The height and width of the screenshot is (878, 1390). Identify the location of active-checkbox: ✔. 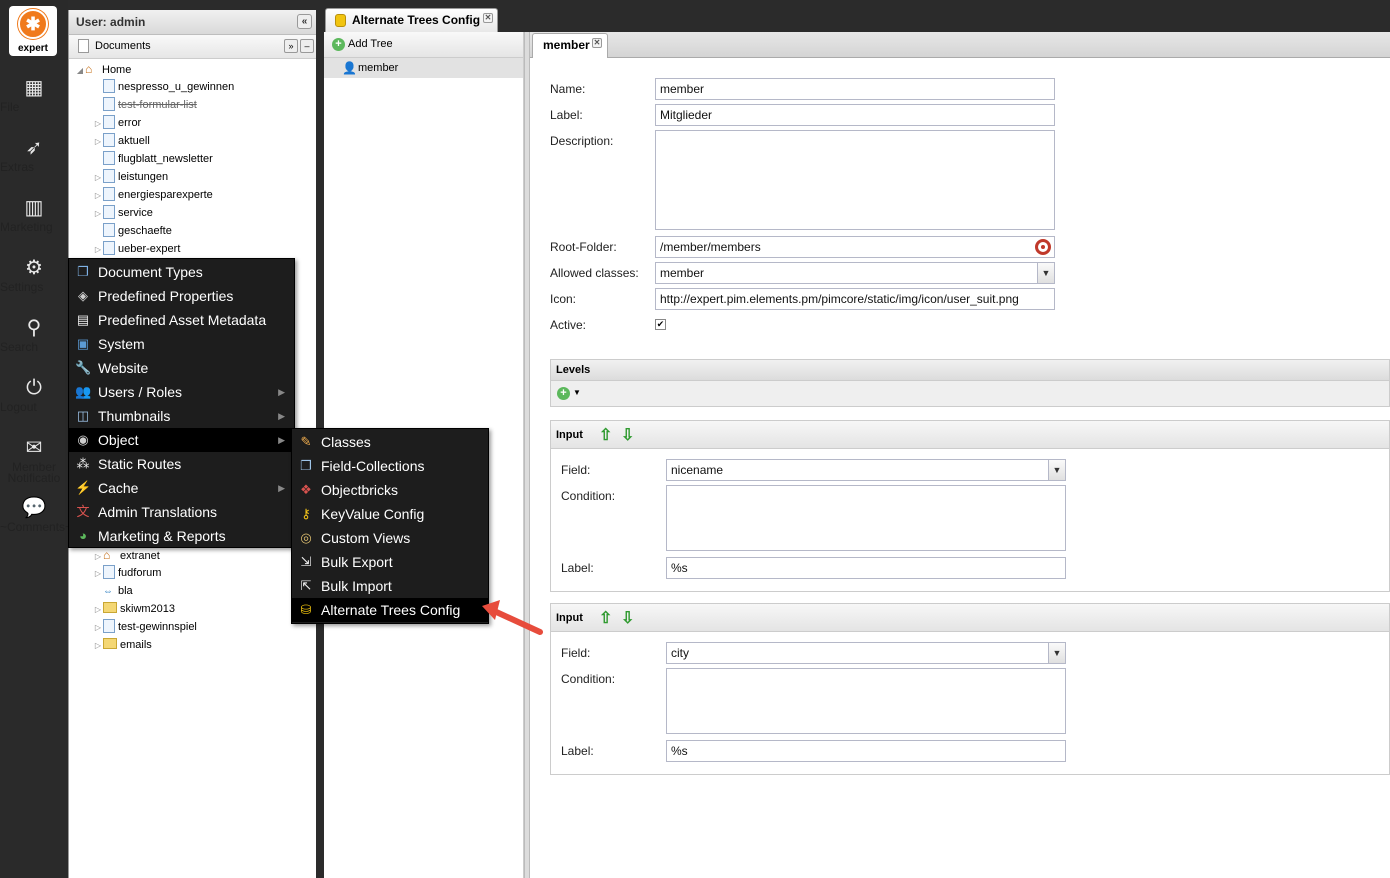
(660, 324).